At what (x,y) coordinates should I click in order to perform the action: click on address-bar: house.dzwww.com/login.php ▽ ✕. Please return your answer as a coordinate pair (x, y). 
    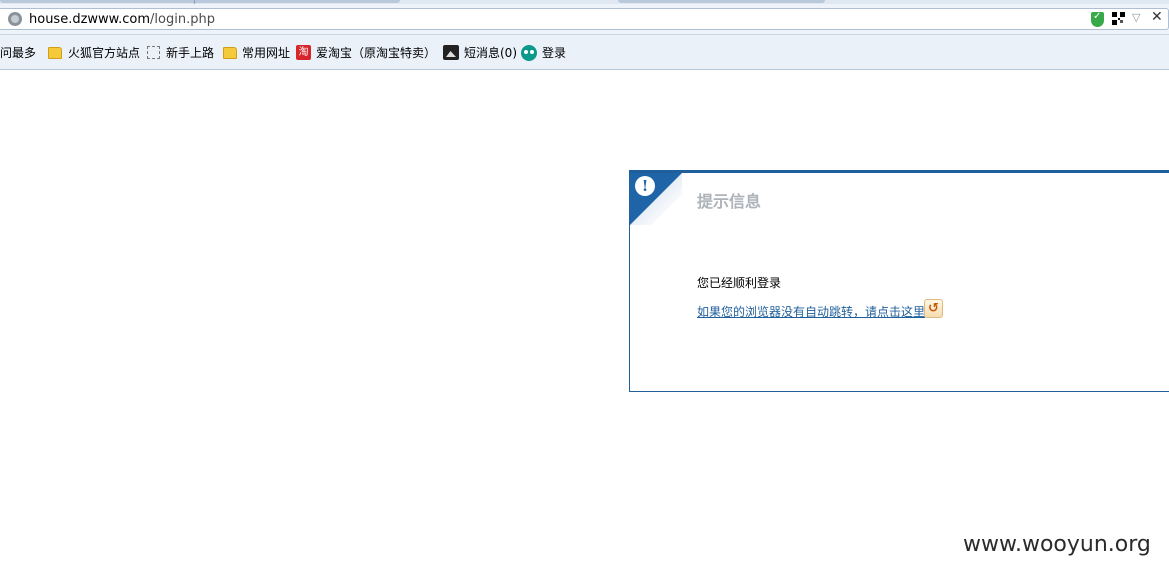
    Looking at the image, I should click on (584, 19).